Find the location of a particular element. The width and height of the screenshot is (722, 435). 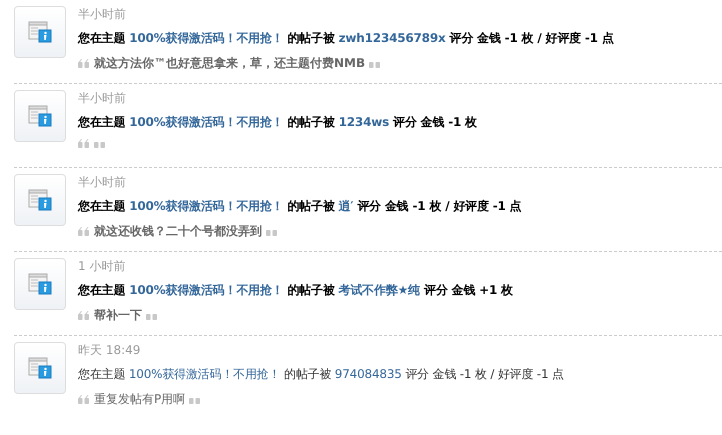

user-link: 974084835 is located at coordinates (368, 374).